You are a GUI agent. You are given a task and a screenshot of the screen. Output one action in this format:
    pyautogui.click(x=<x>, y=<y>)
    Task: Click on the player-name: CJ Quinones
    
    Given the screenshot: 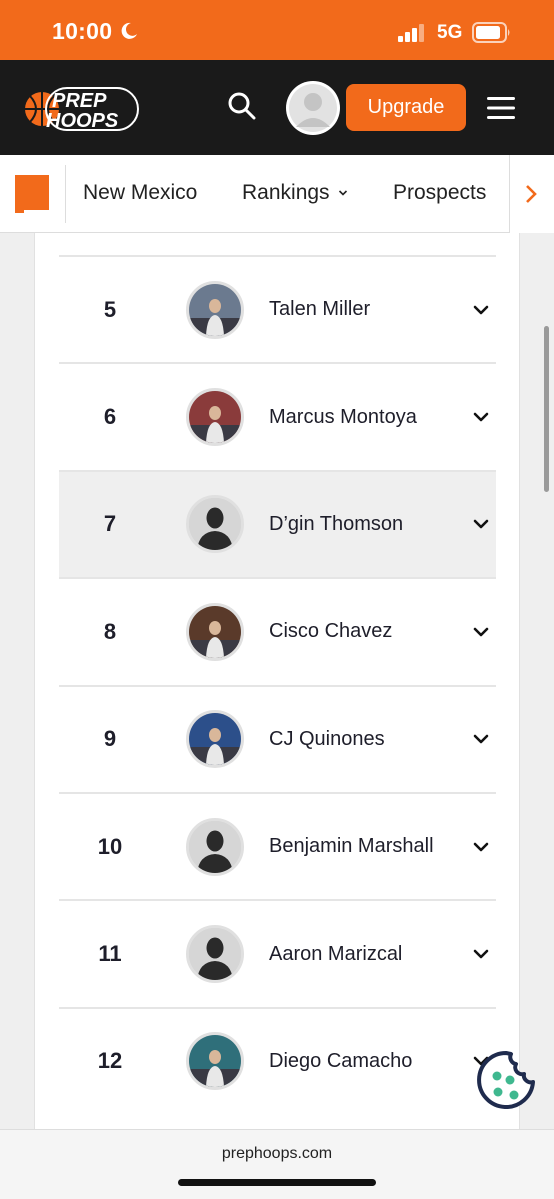 What is the action you would take?
    pyautogui.click(x=327, y=739)
    